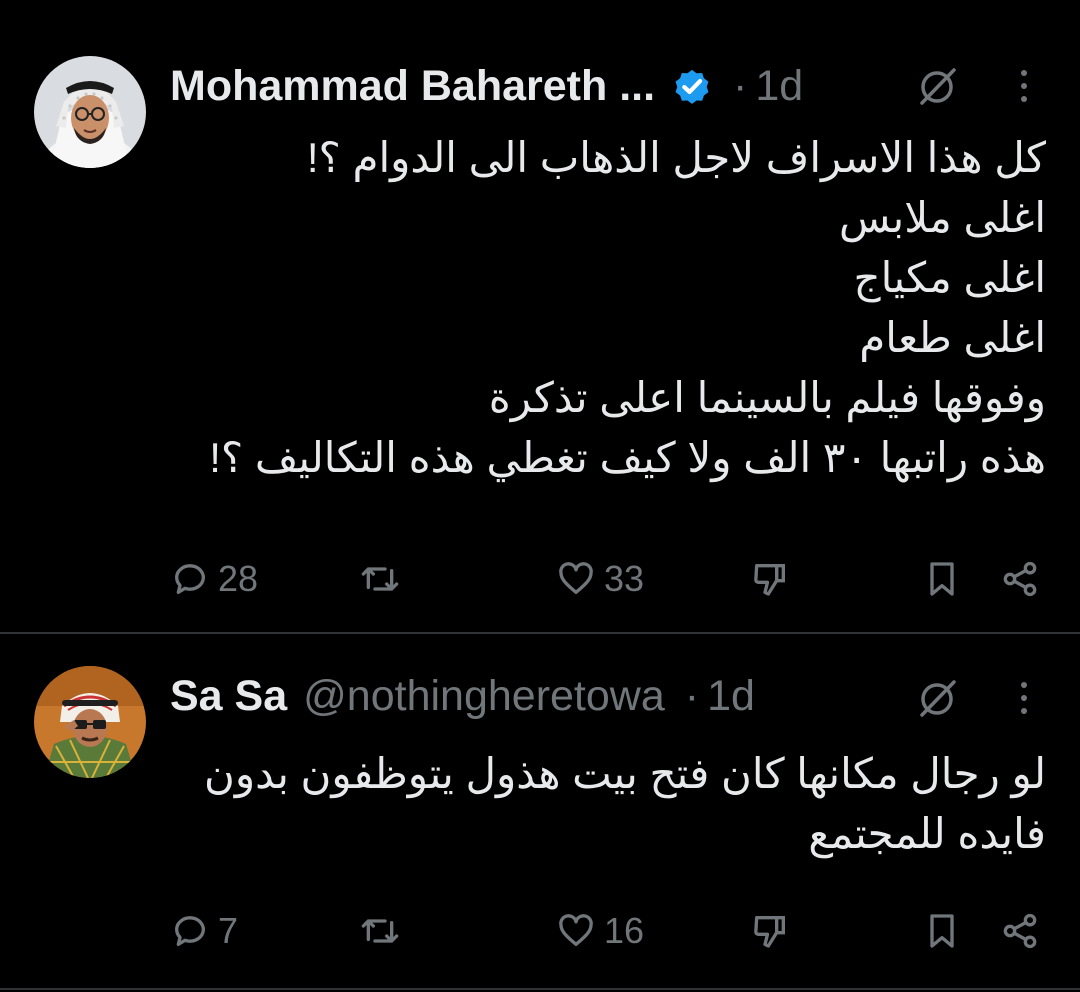  Describe the element at coordinates (952, 337) in the screenshot. I see `tweet-text-line: اغلى طعام` at that location.